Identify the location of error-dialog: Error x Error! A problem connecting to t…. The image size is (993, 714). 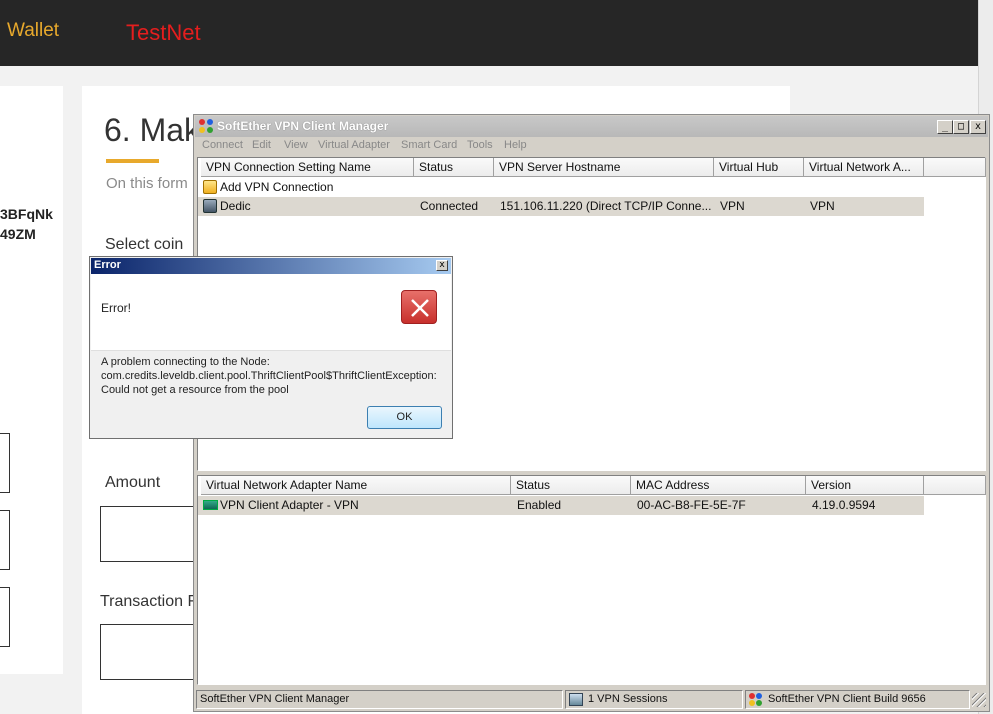
(271, 347).